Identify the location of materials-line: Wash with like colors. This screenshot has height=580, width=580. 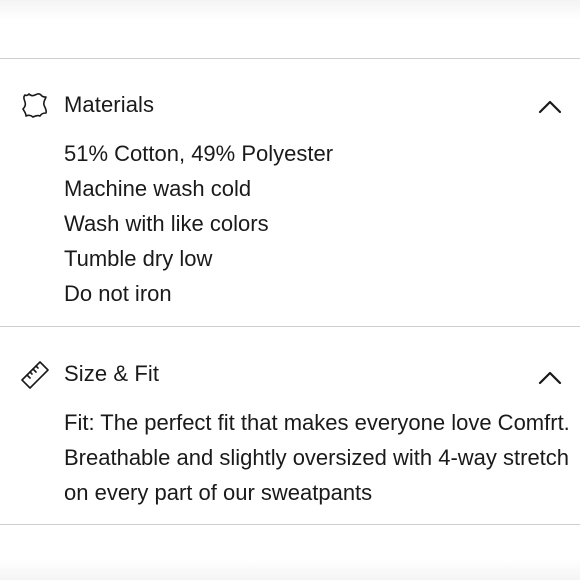
(166, 223).